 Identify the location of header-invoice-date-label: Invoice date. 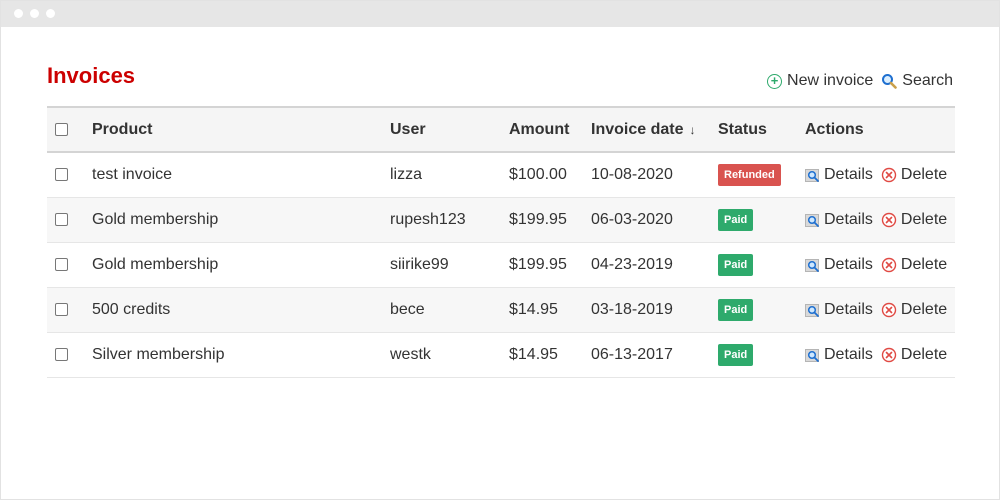
(637, 129).